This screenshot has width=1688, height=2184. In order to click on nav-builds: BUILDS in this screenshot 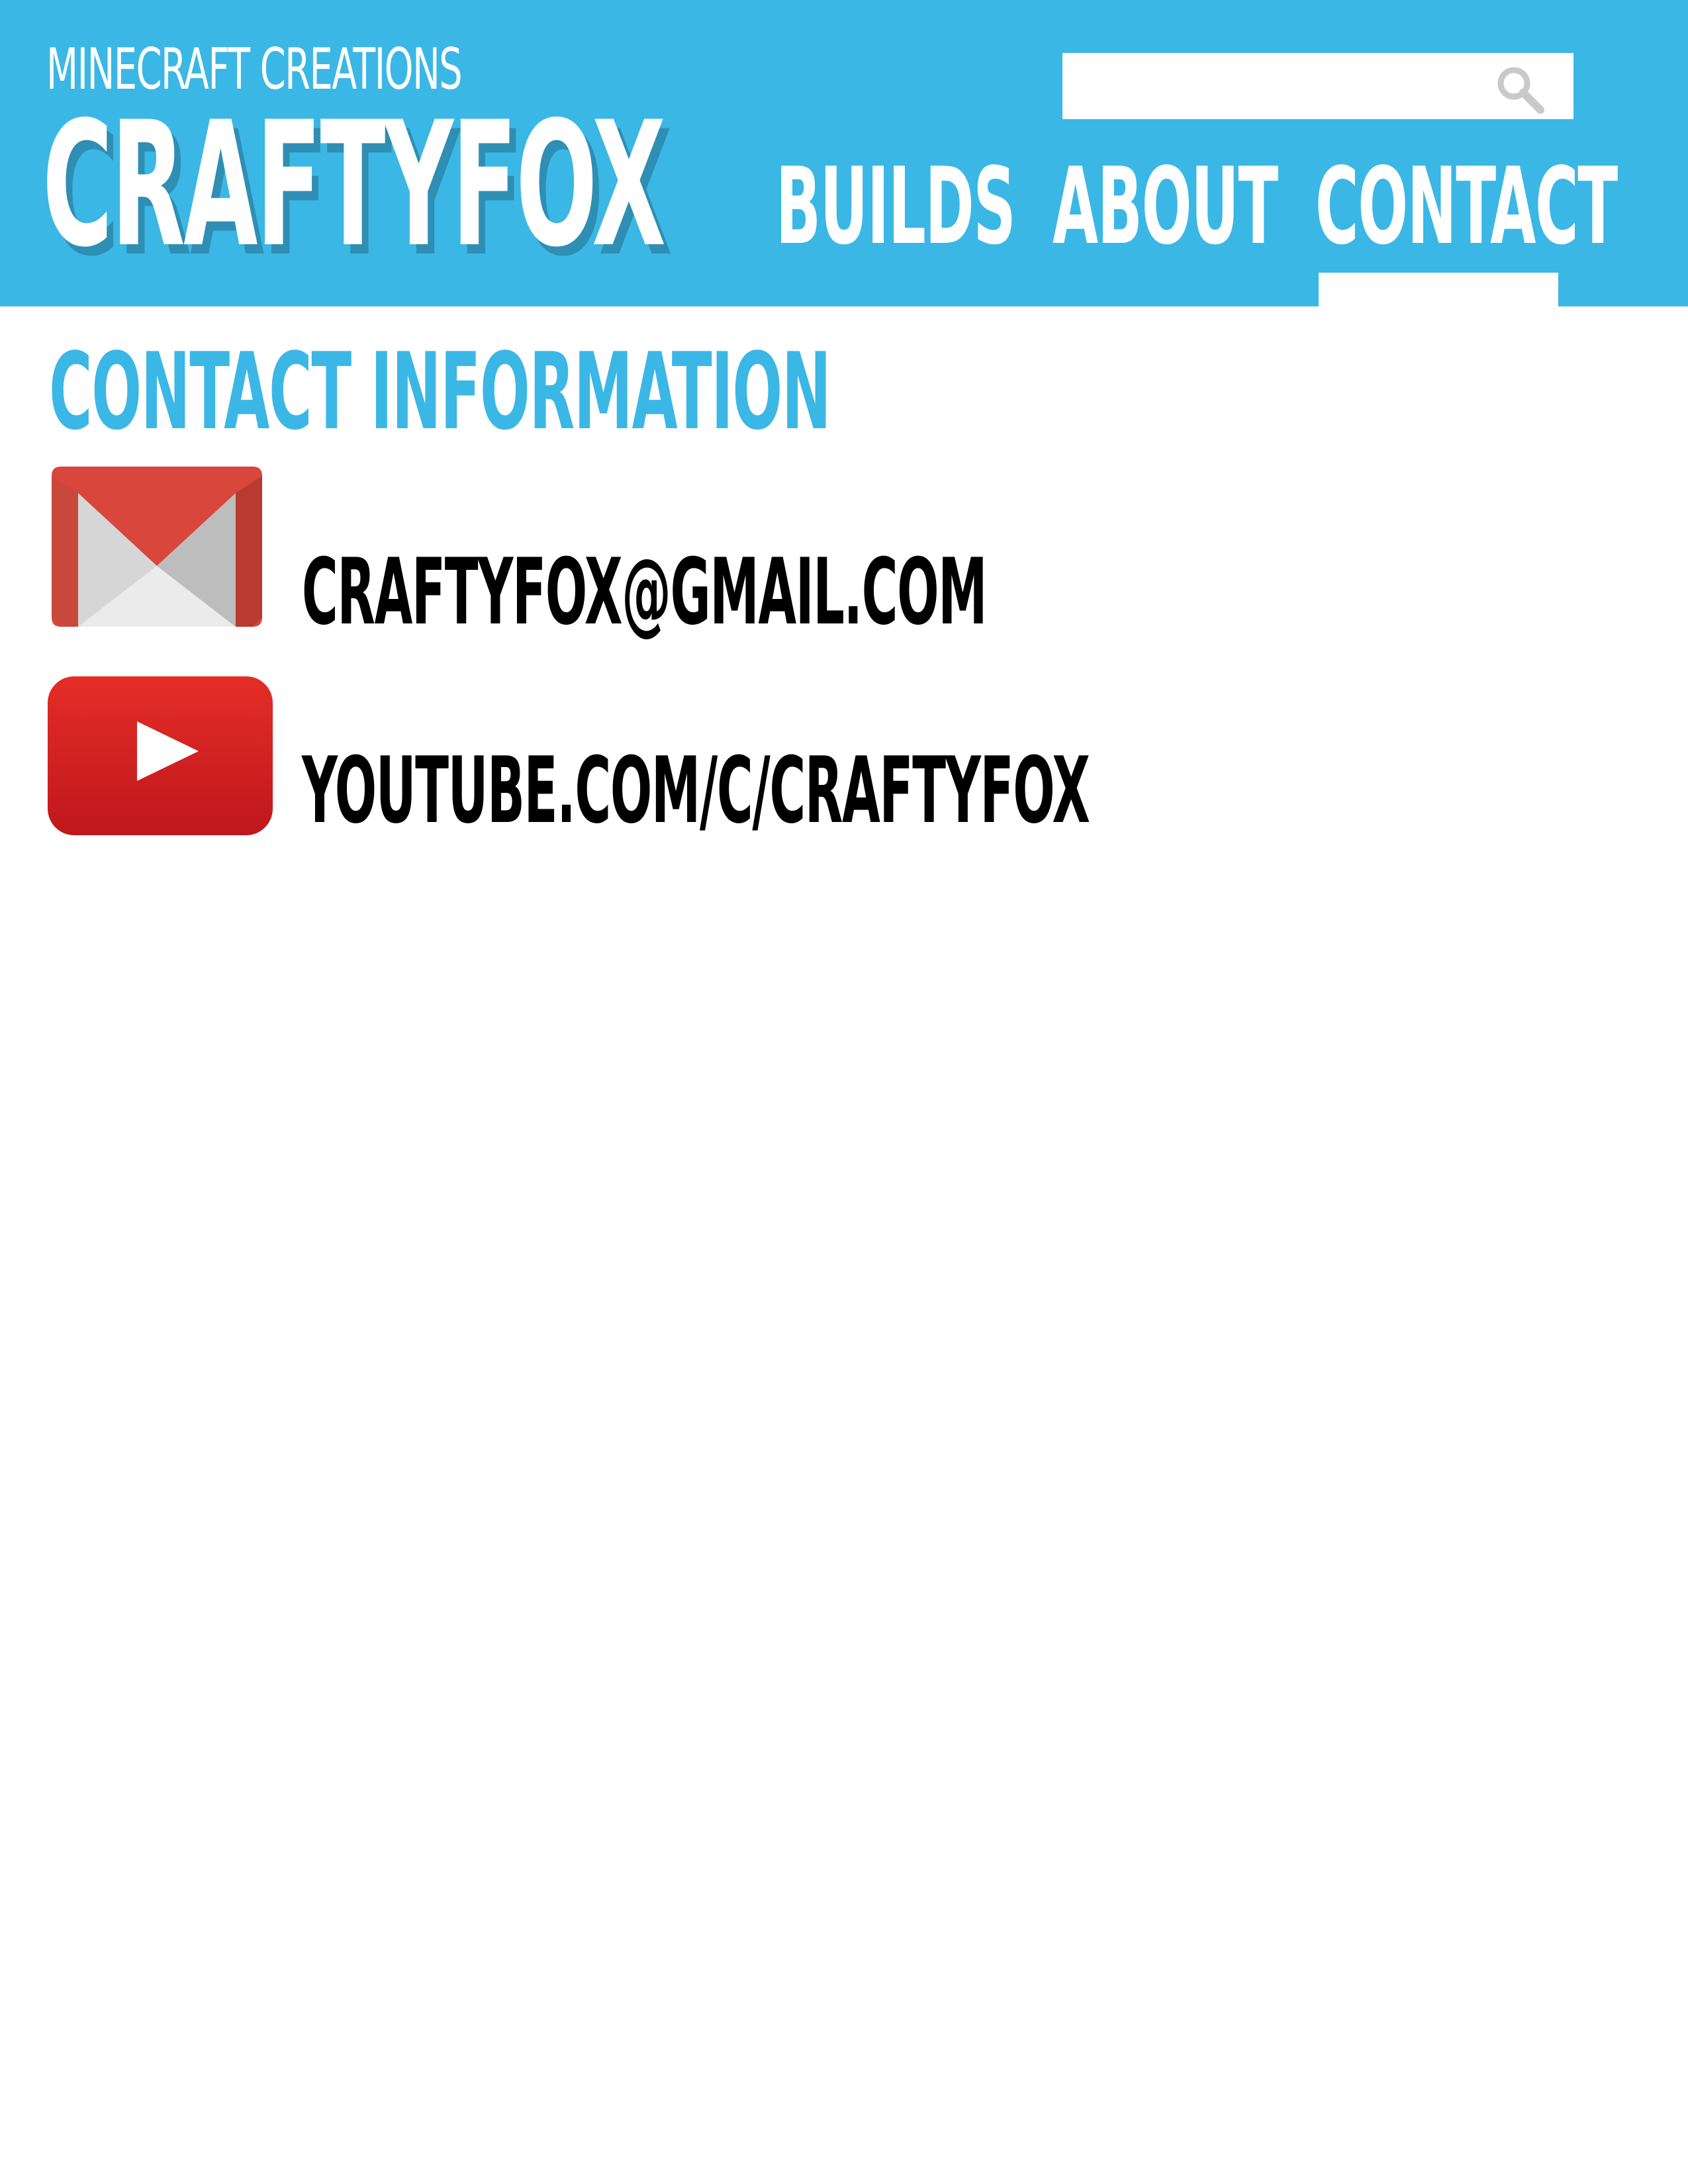, I will do `click(896, 207)`.